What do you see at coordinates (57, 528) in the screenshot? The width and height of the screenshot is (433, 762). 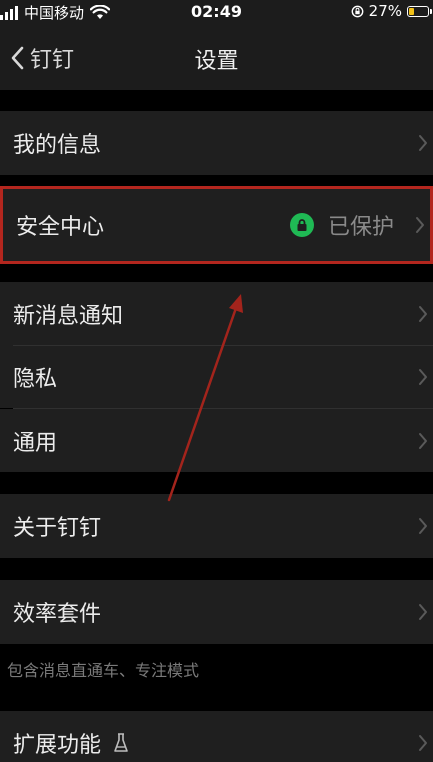 I see `row-label: 关于钉钉` at bounding box center [57, 528].